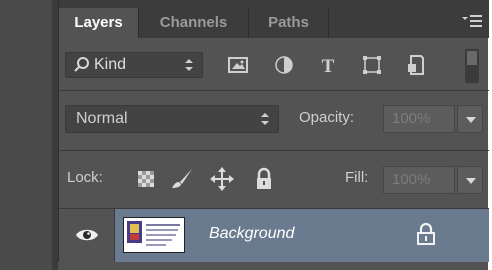  What do you see at coordinates (273, 266) in the screenshot?
I see `panel-bottom-strip` at bounding box center [273, 266].